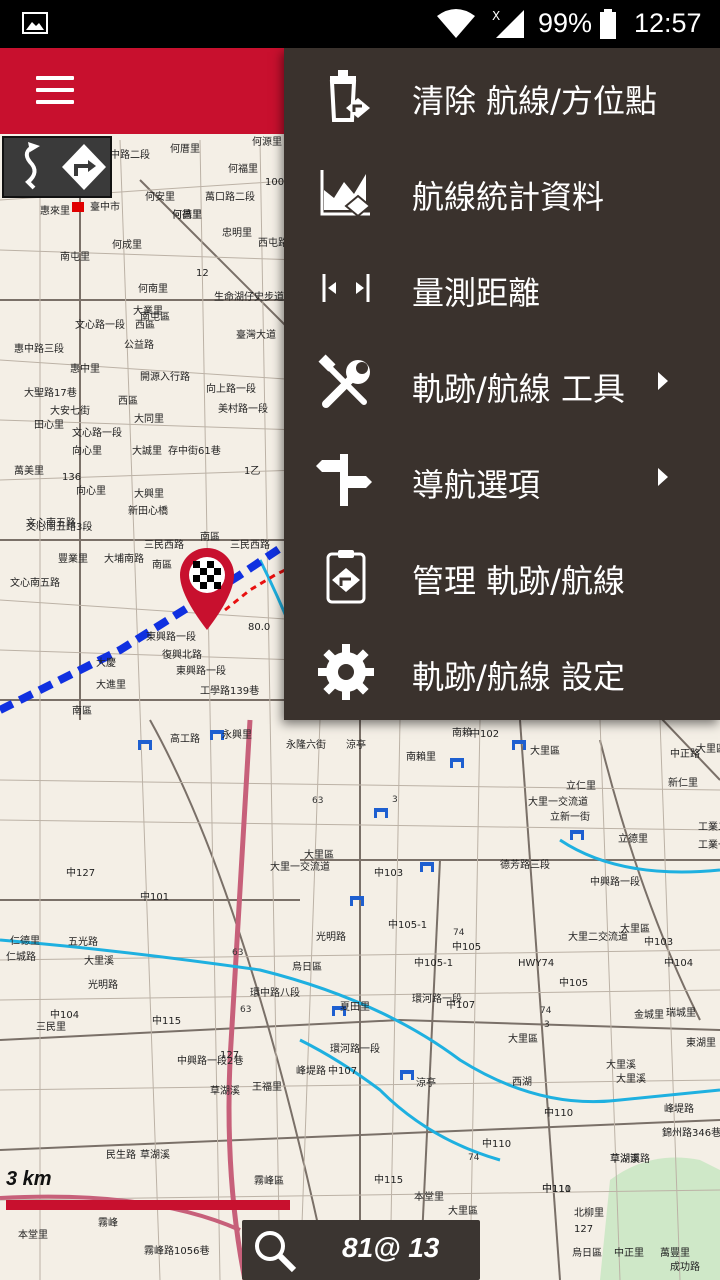 The width and height of the screenshot is (720, 1280). I want to click on menu-item-measure-distance: 量測距離, so click(502, 288).